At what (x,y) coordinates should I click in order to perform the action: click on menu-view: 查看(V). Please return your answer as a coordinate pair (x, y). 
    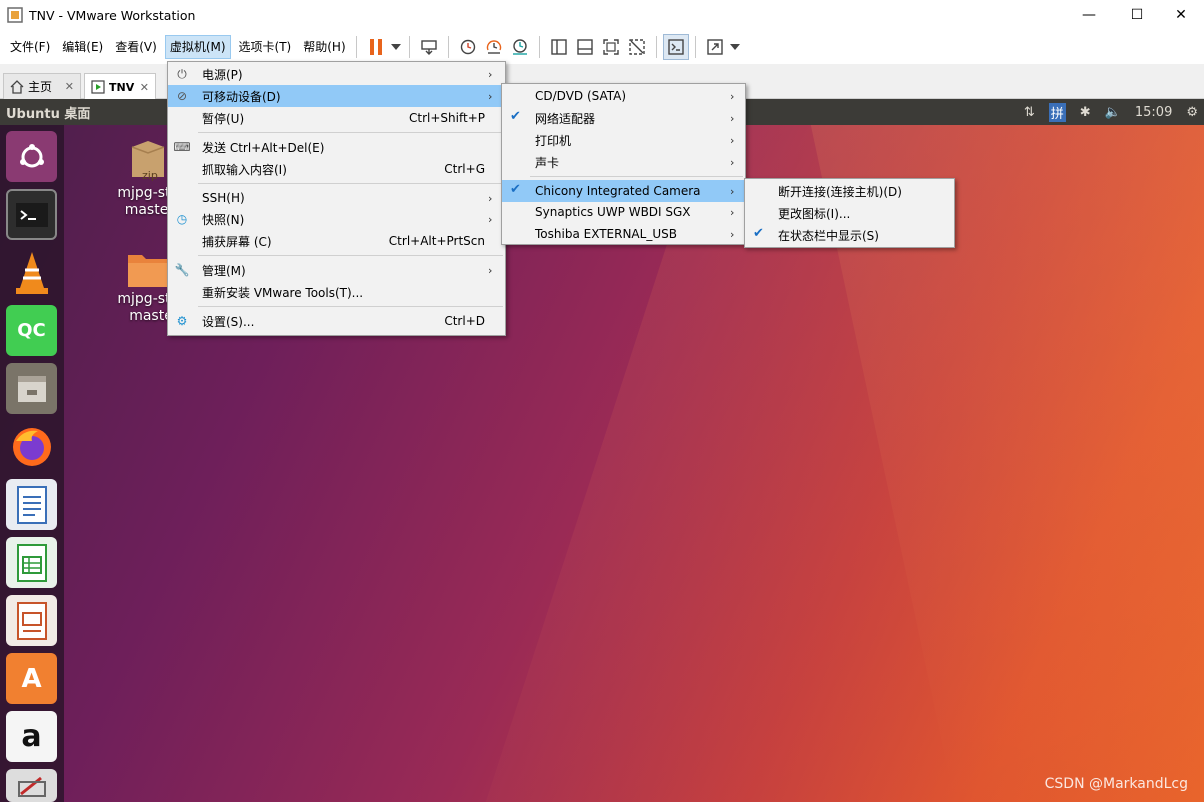
    Looking at the image, I should click on (136, 47).